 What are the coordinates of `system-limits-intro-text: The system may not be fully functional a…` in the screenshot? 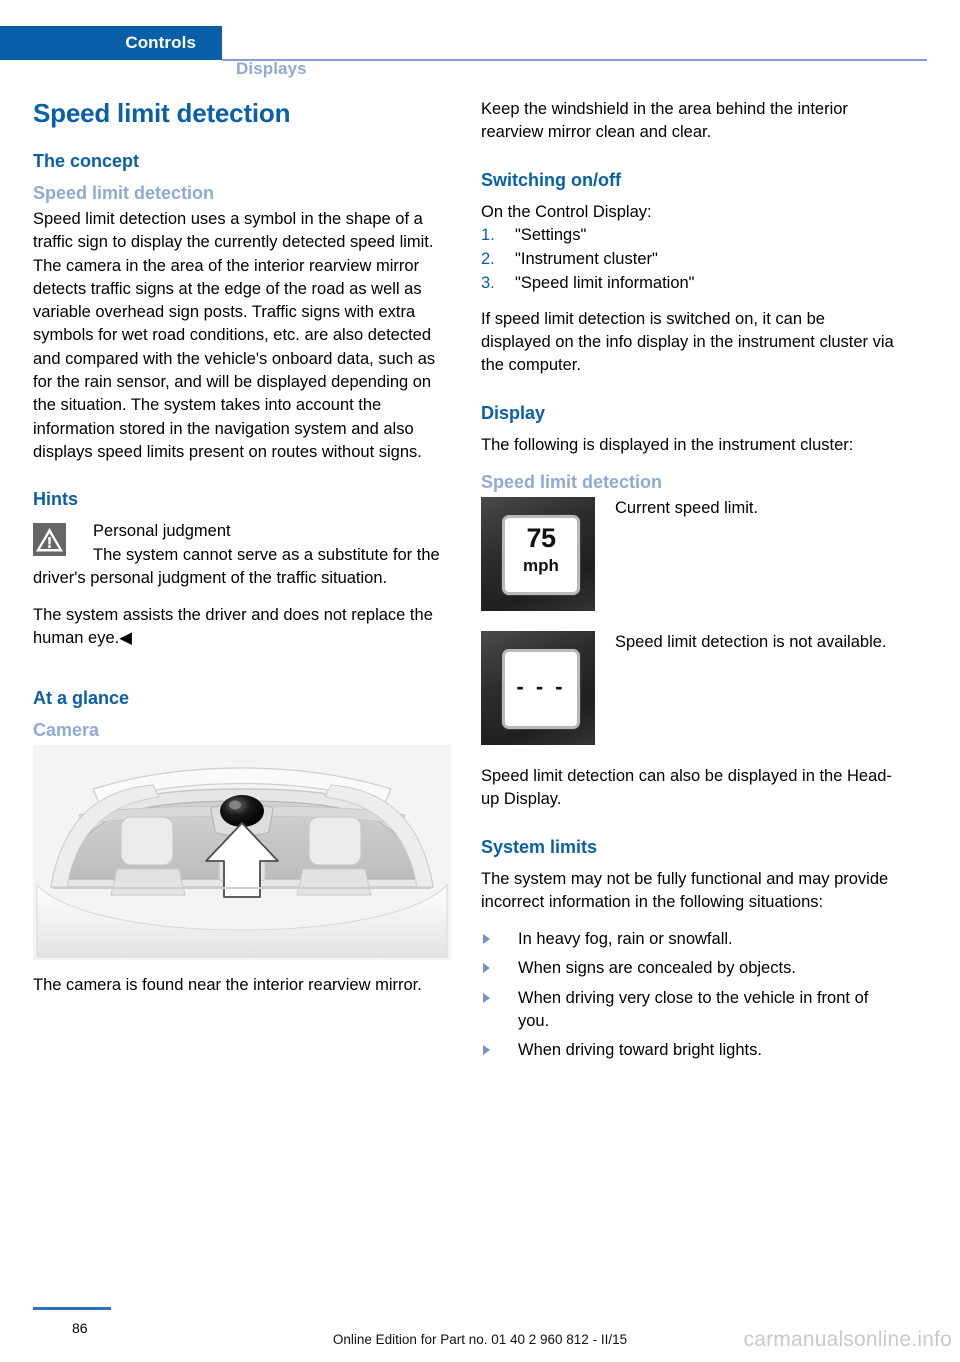 It's located at (685, 890).